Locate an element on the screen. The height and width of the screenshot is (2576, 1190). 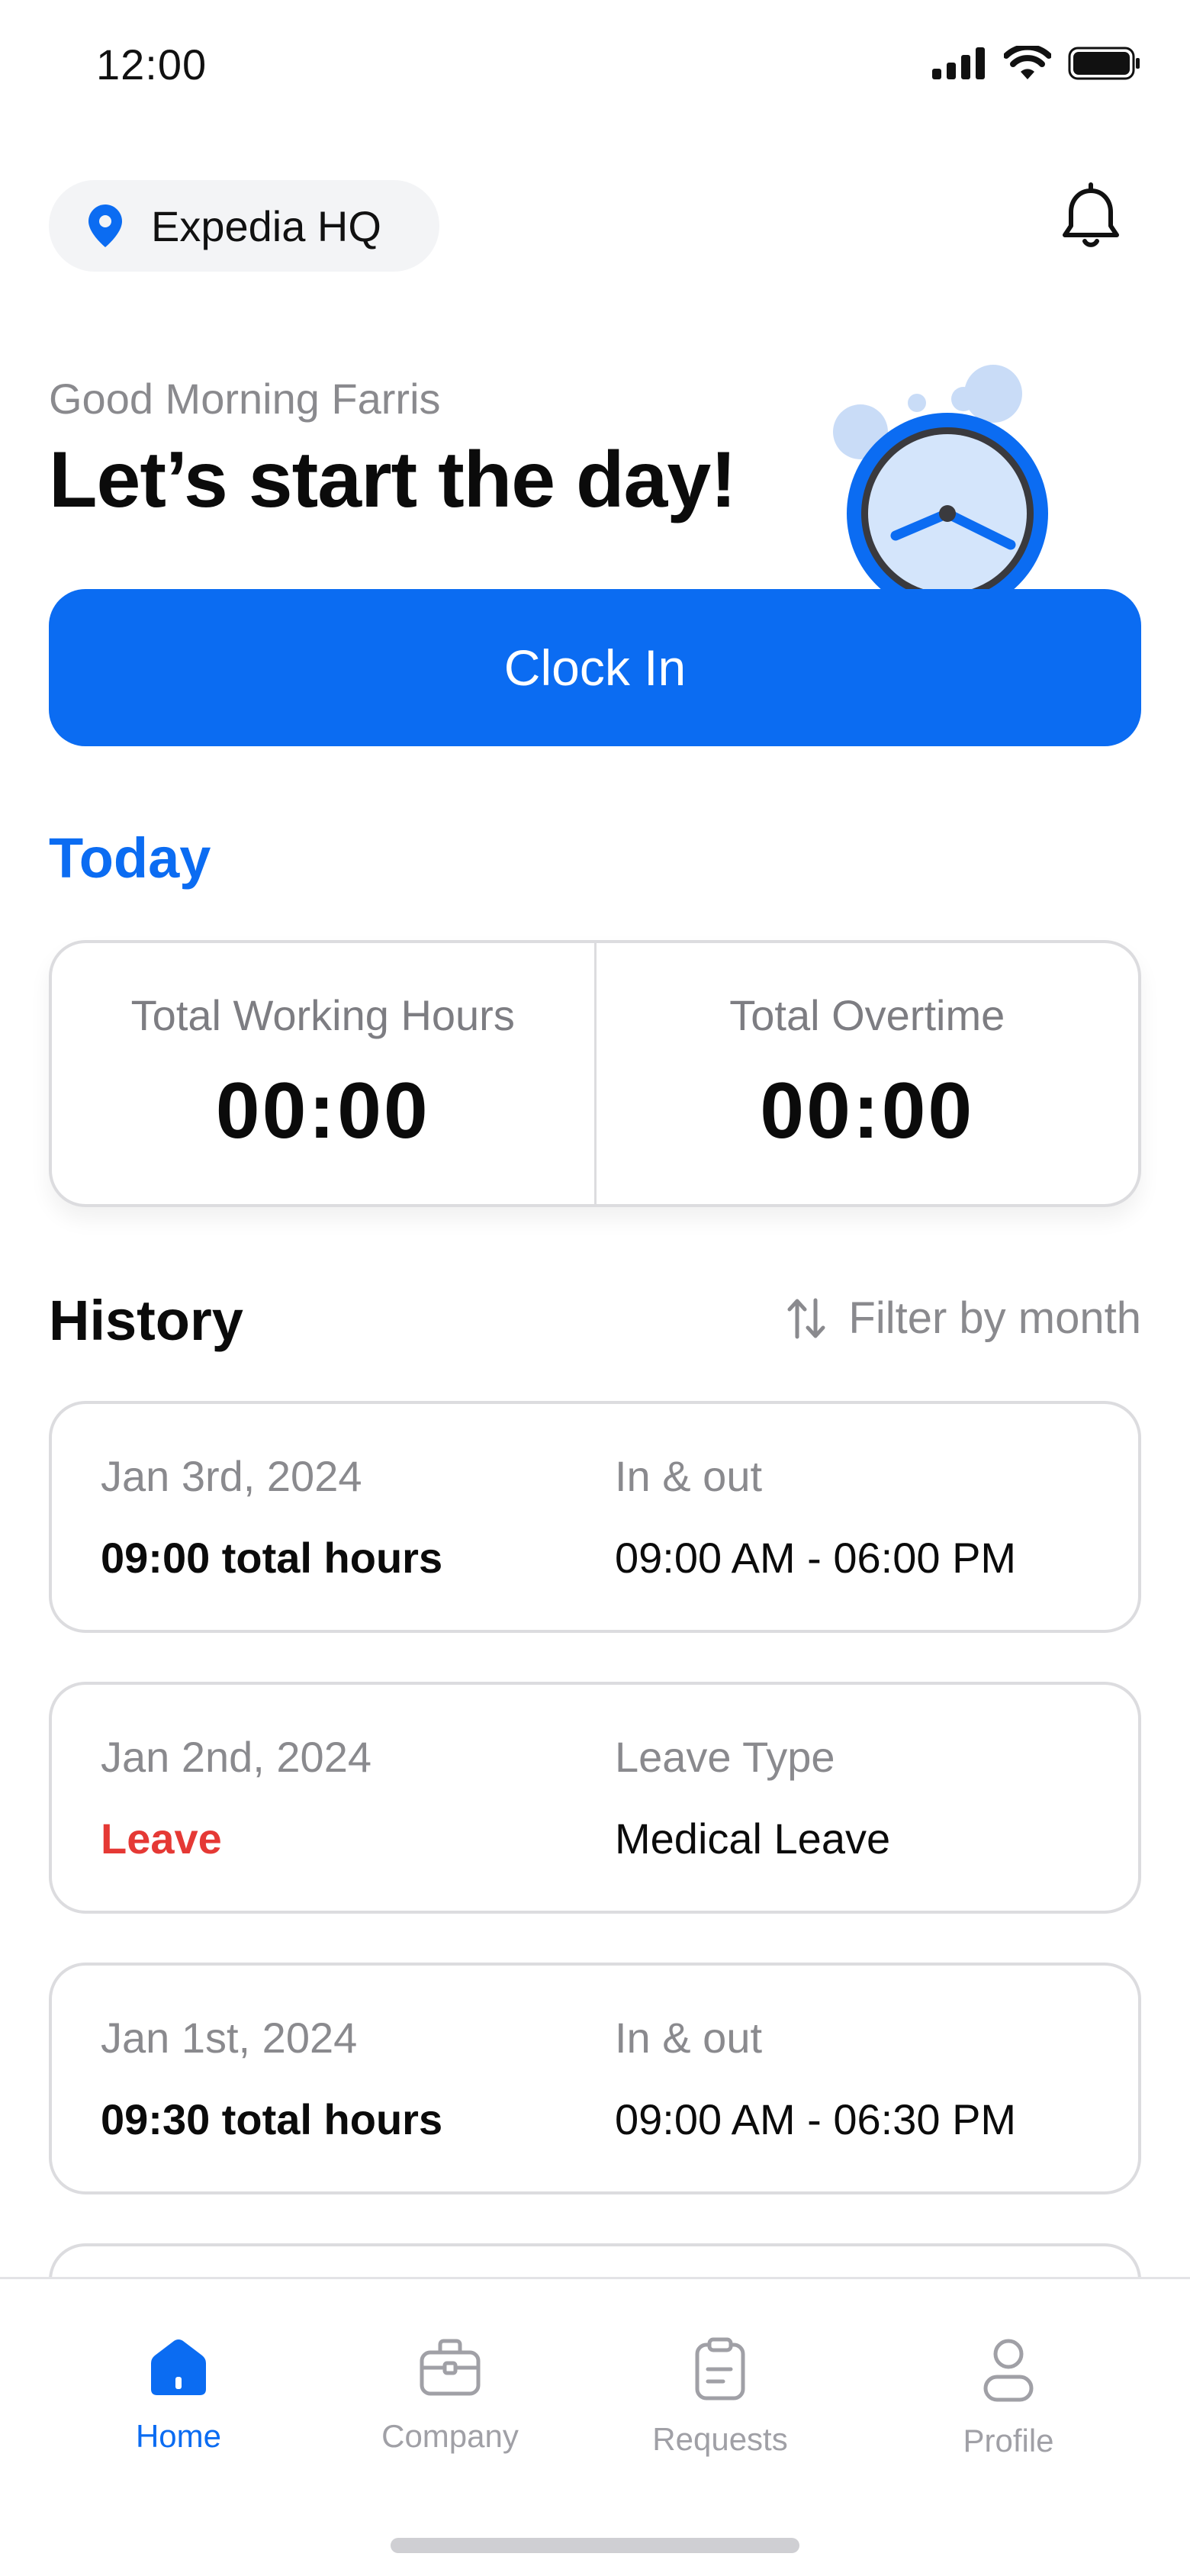
location-label: Expedia HQ is located at coordinates (266, 225).